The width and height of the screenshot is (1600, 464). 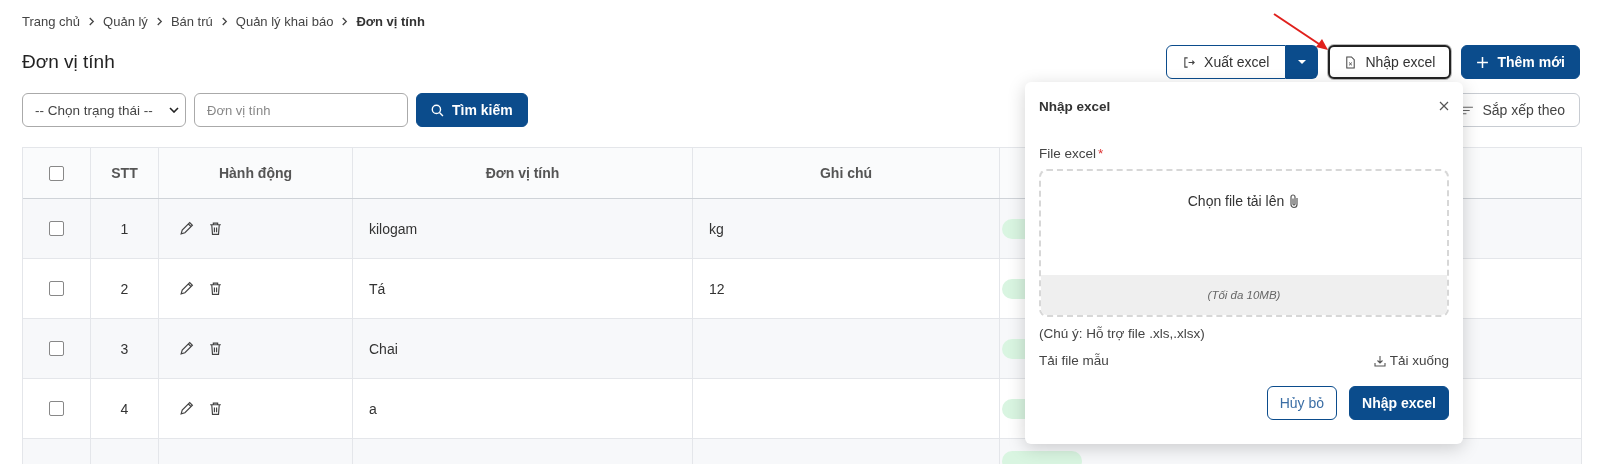 I want to click on import-button: Nhập excel, so click(x=1390, y=62).